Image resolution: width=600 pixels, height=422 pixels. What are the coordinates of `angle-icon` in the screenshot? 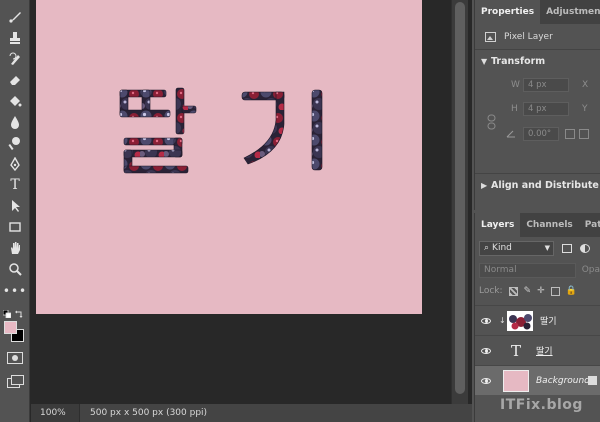 It's located at (510, 134).